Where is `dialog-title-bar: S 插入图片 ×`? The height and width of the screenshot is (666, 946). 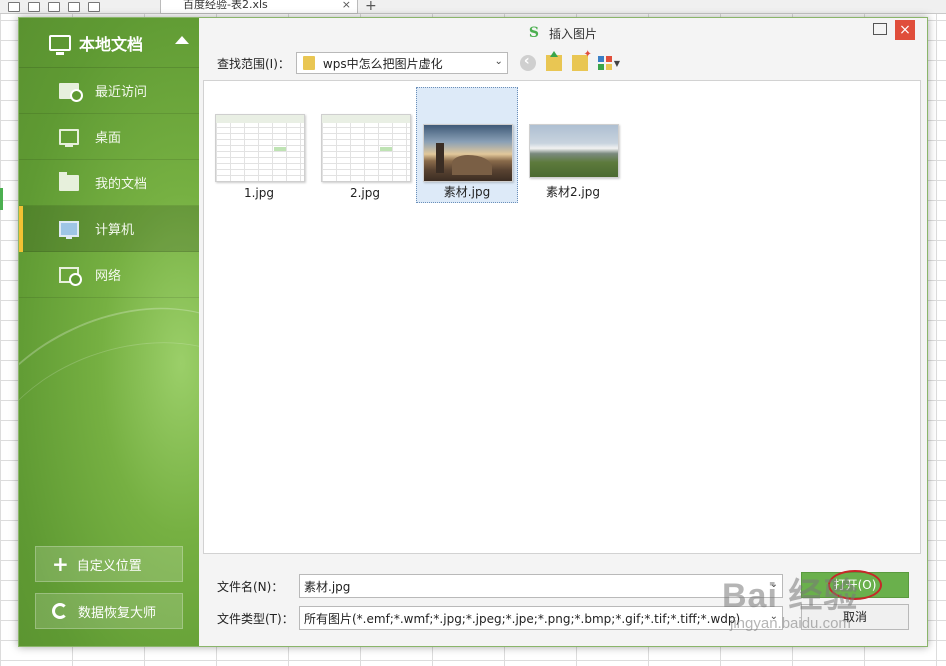
dialog-title-bar: S 插入图片 × is located at coordinates (563, 33).